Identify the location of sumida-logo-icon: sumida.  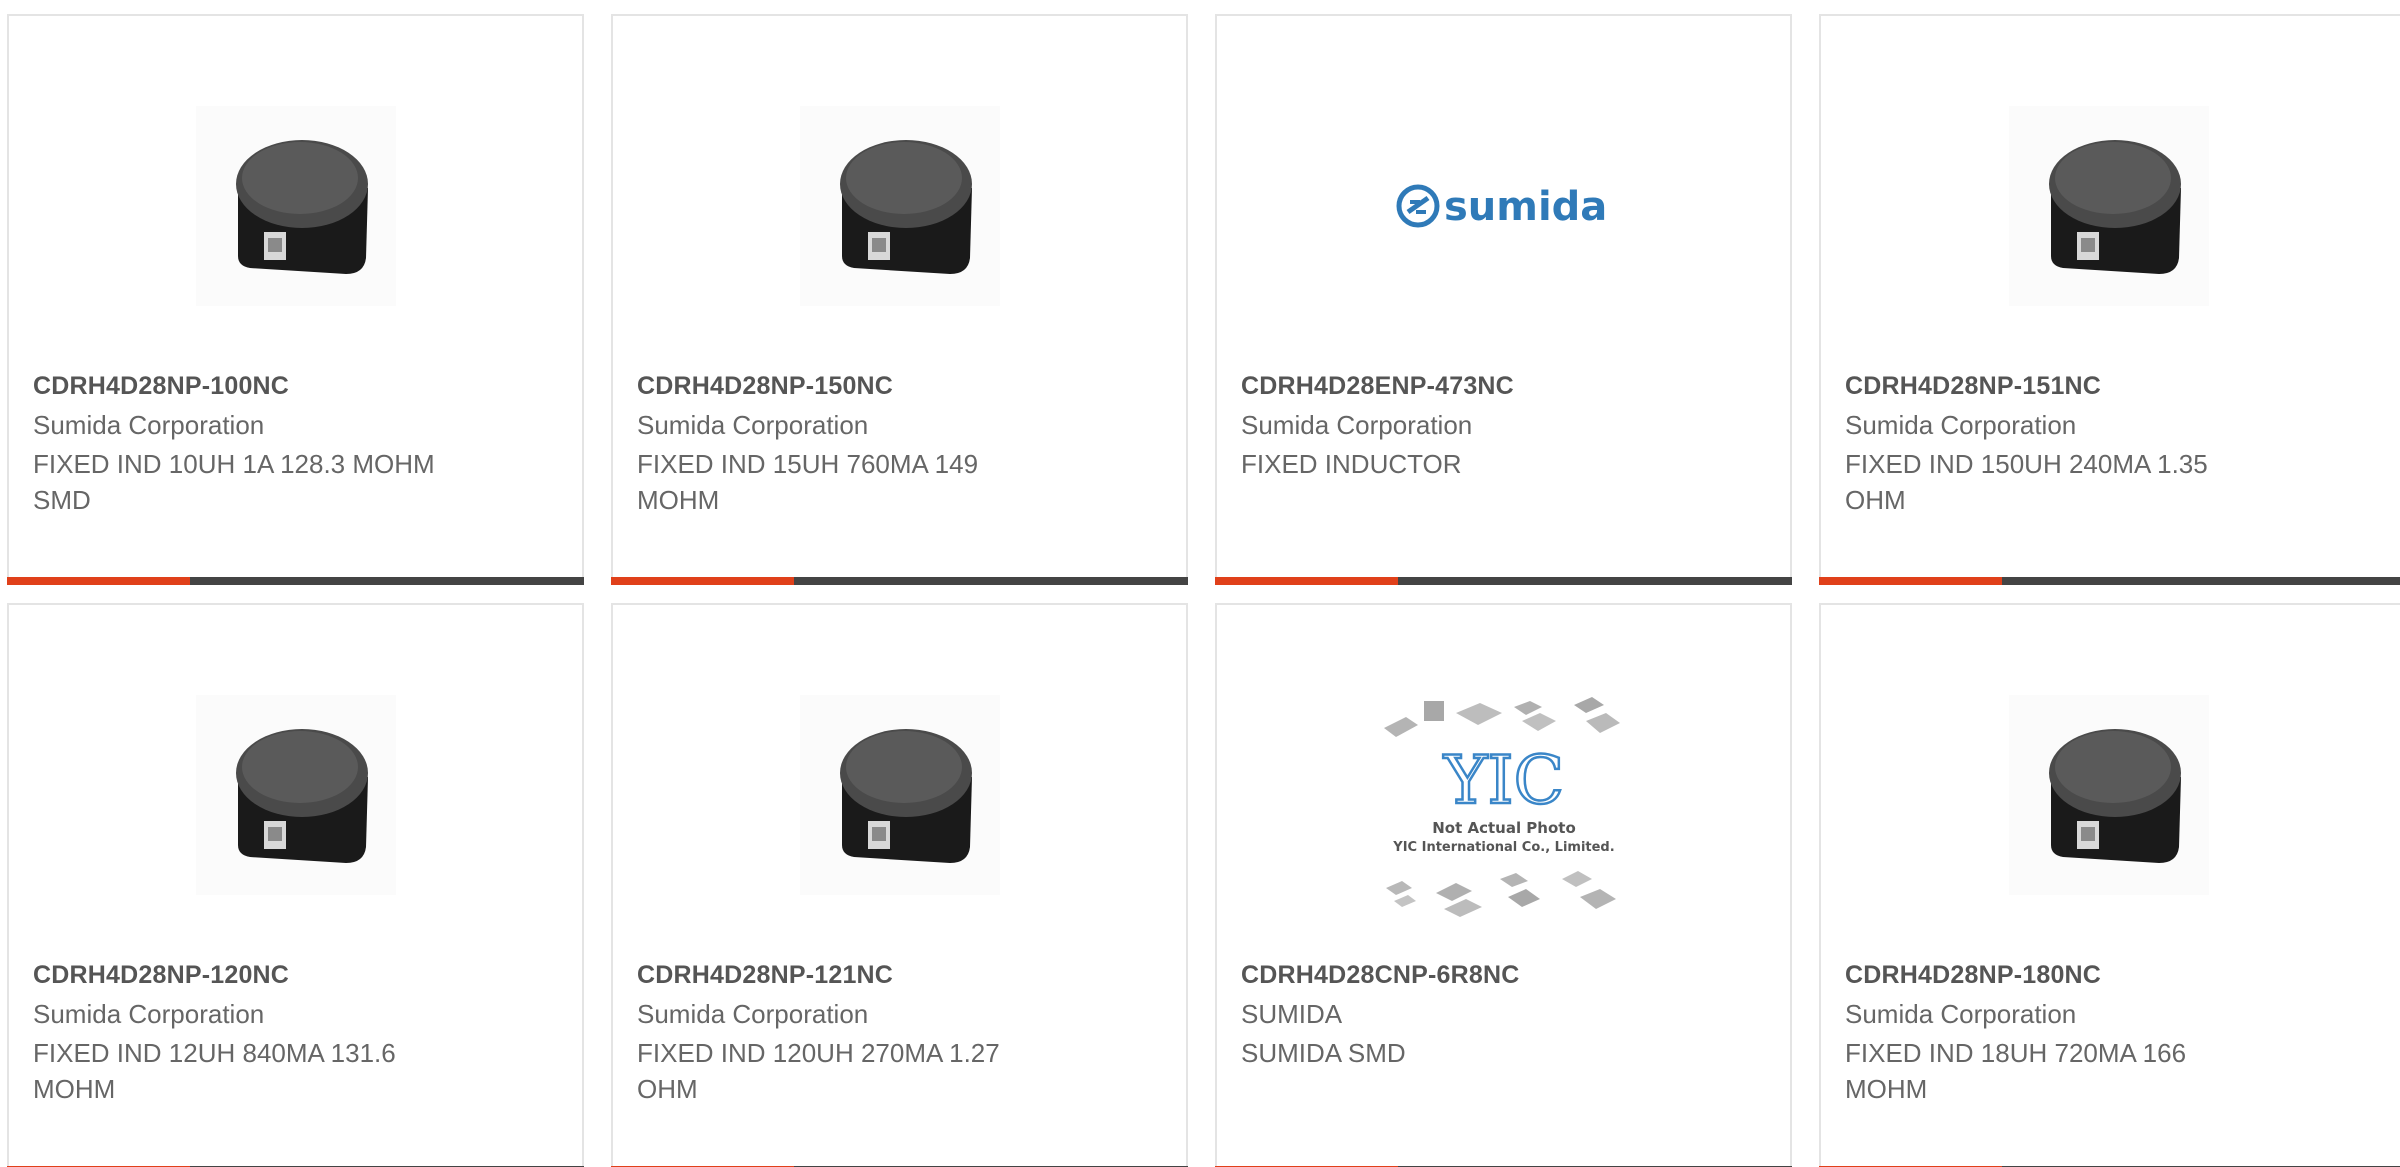
(1501, 207).